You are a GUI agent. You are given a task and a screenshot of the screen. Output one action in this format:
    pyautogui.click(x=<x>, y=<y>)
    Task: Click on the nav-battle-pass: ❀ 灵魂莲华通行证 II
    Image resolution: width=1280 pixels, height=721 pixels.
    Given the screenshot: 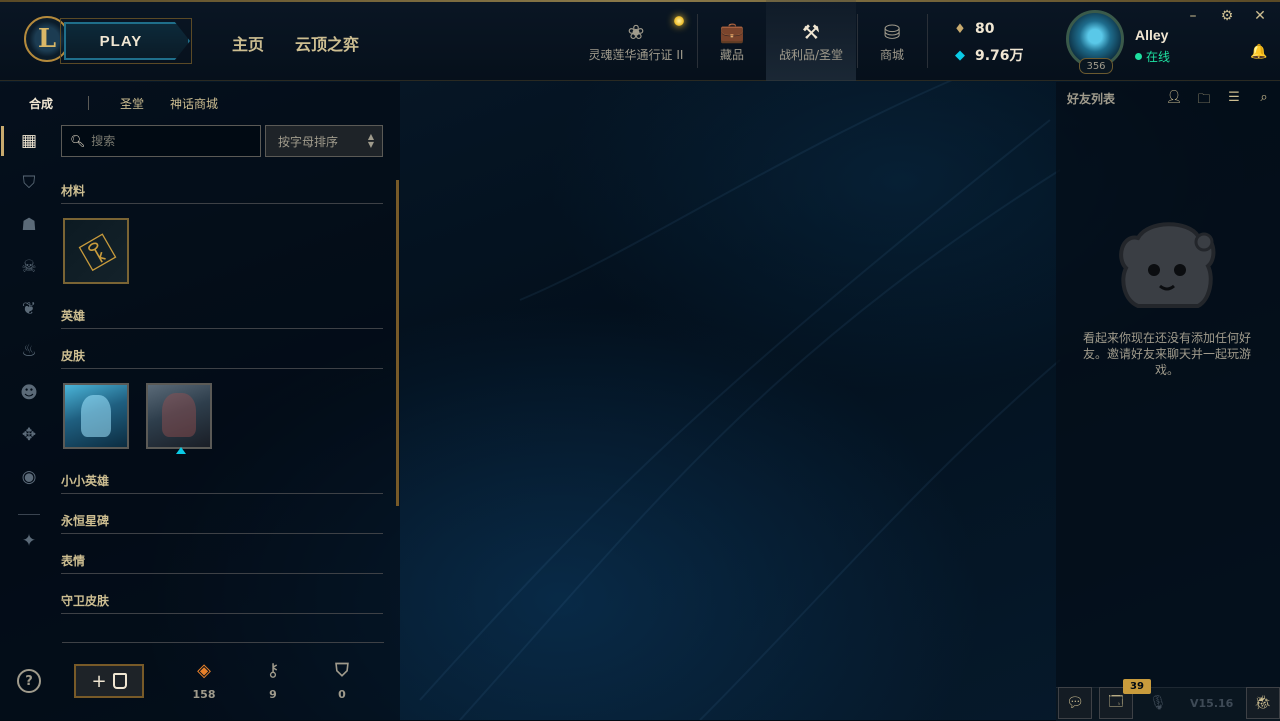 What is the action you would take?
    pyautogui.click(x=636, y=40)
    